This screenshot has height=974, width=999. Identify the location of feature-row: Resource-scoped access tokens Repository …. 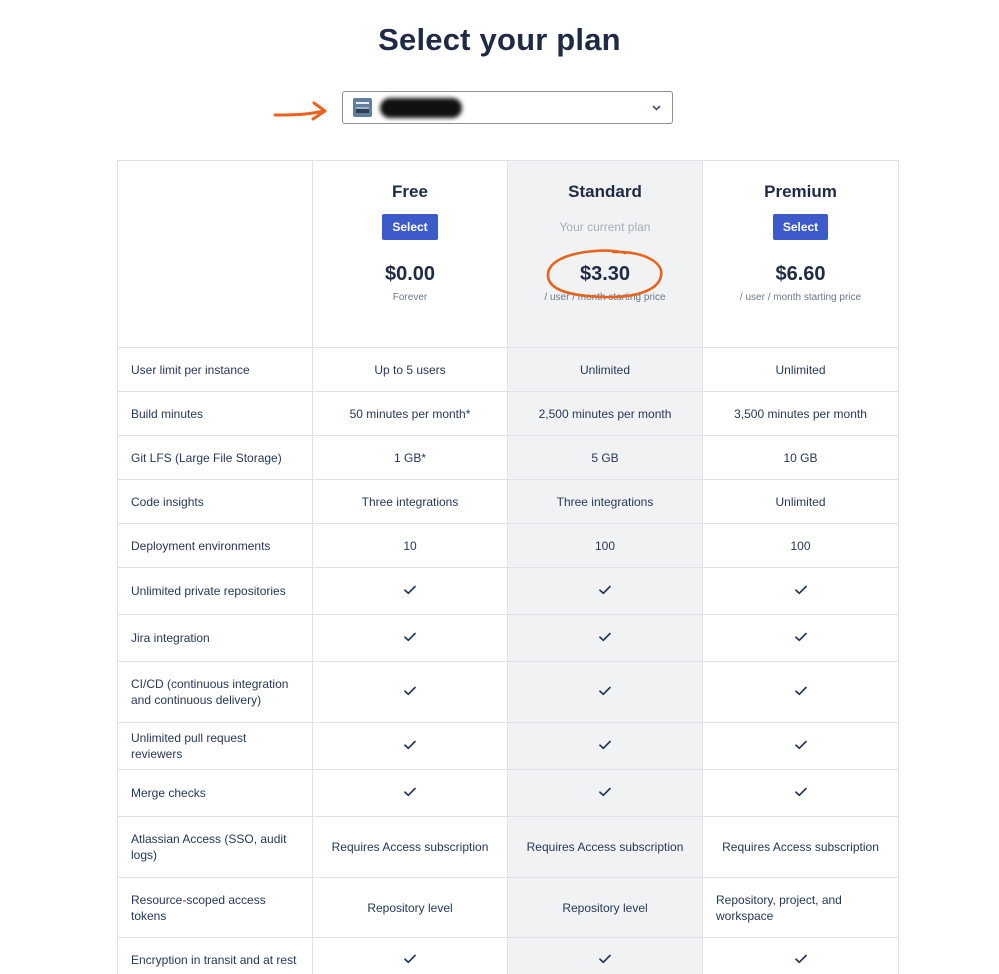
(508, 907).